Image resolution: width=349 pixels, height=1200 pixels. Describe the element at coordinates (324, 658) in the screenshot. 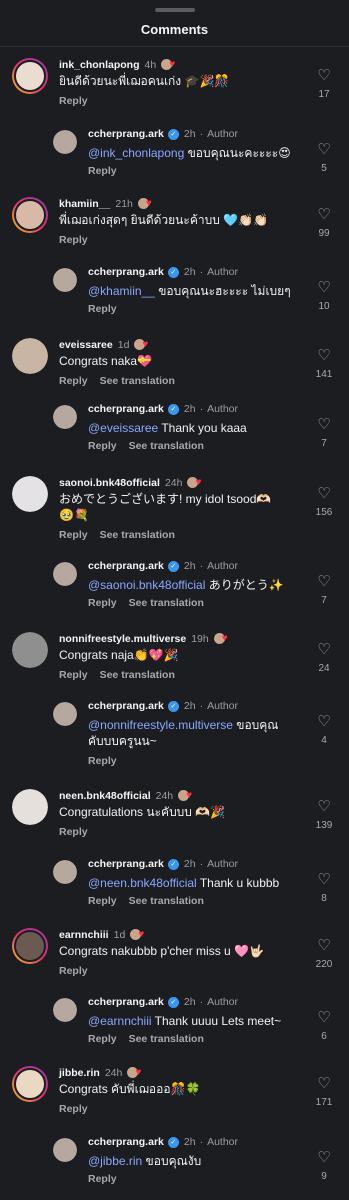

I see `like-button: ♡ 24` at that location.